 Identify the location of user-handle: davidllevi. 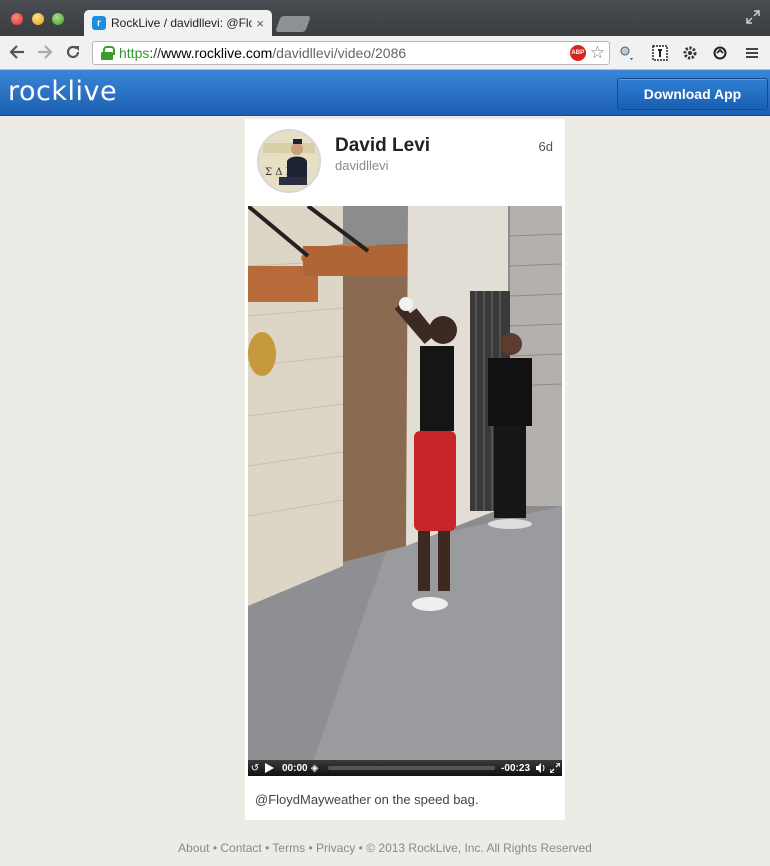
(361, 165).